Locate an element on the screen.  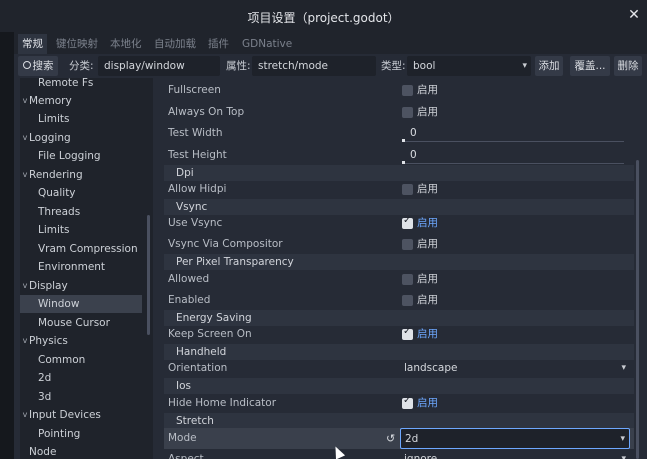
property-scrollbar is located at coordinates (637, 309).